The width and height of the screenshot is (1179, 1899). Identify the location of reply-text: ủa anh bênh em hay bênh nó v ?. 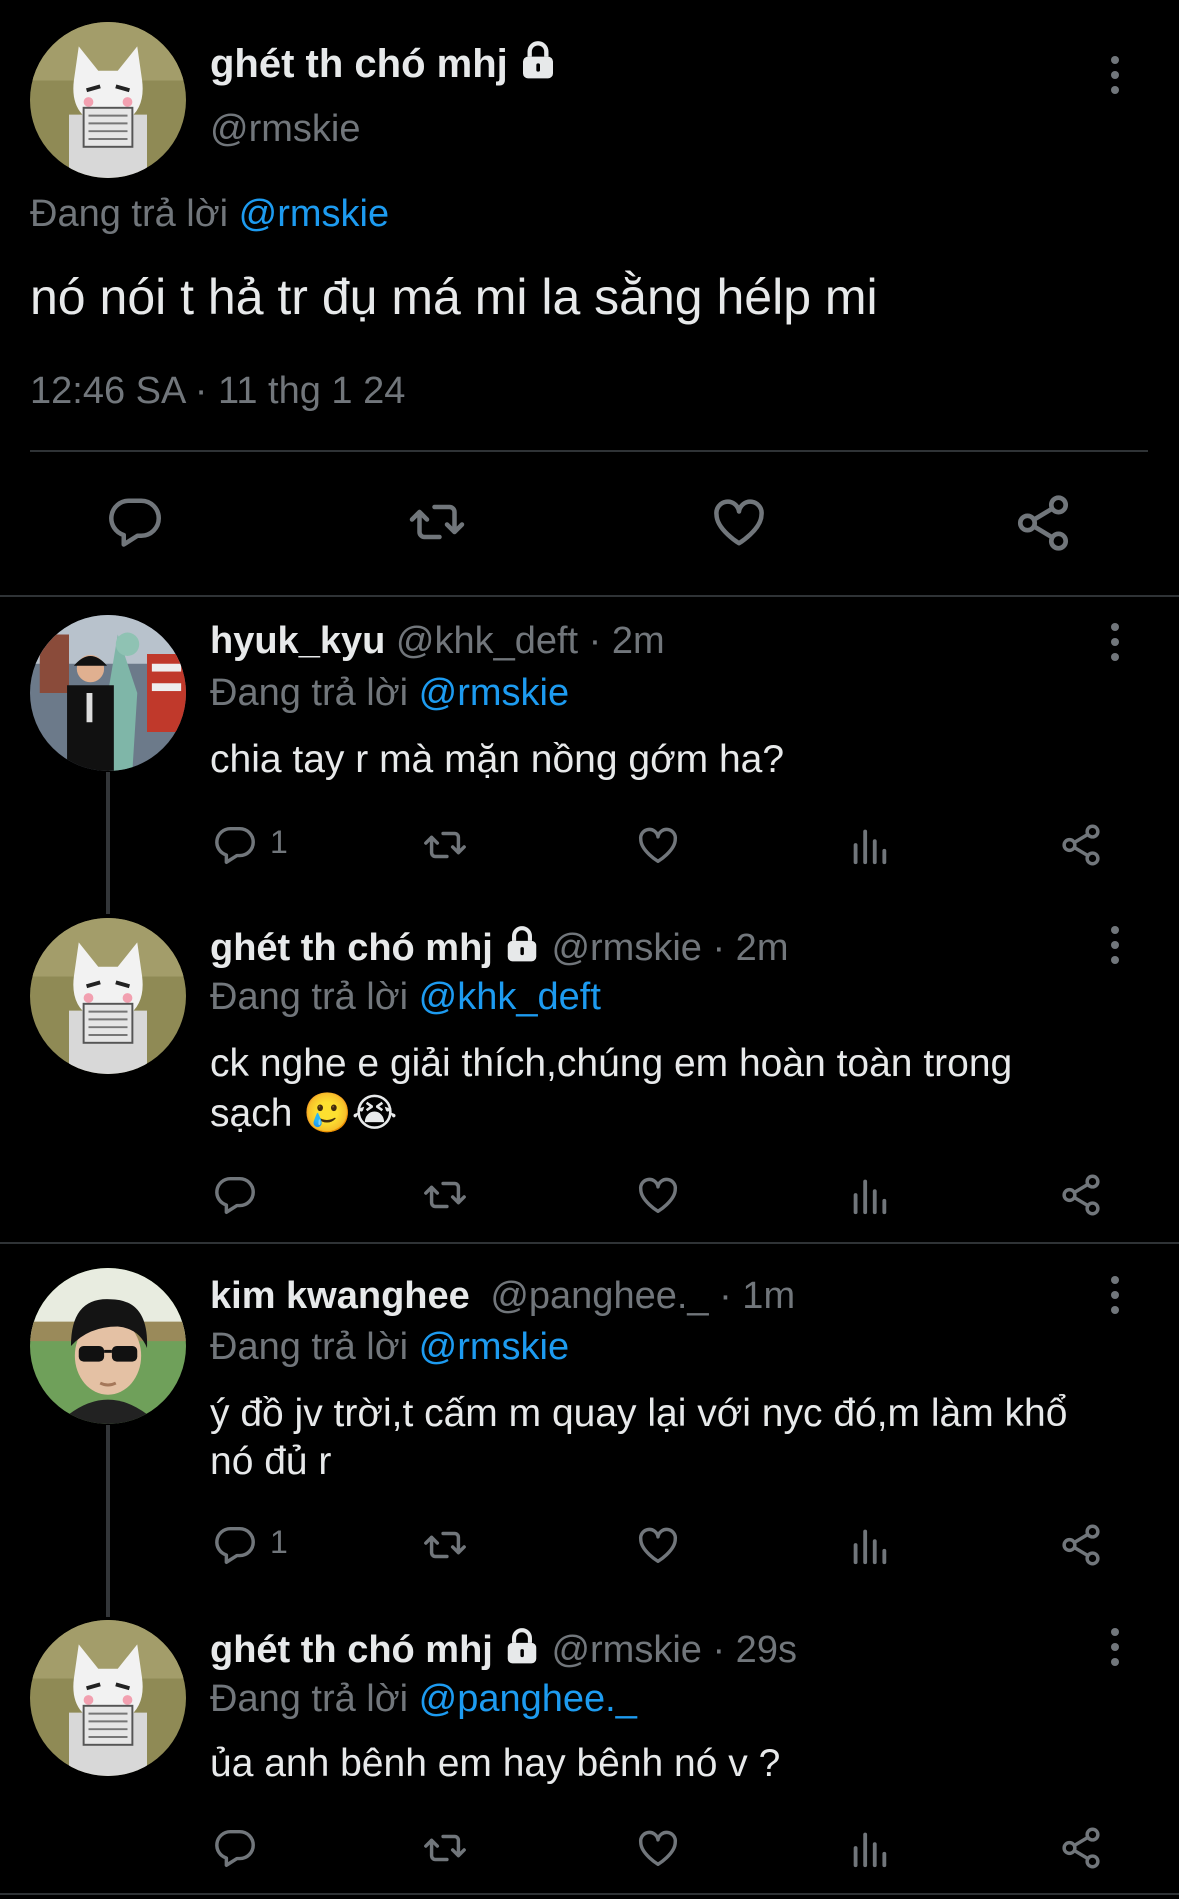
(495, 1763).